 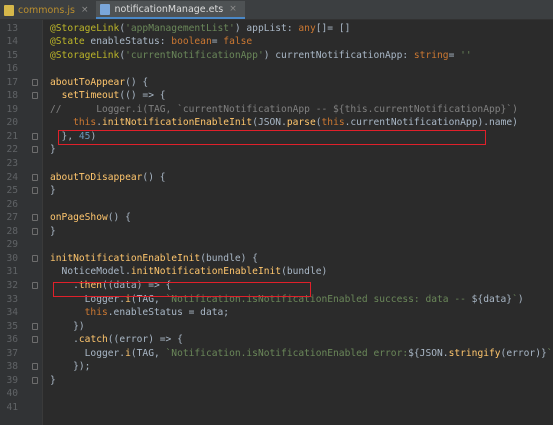 What do you see at coordinates (85, 28) in the screenshot?
I see `code-token: @StorageLink` at bounding box center [85, 28].